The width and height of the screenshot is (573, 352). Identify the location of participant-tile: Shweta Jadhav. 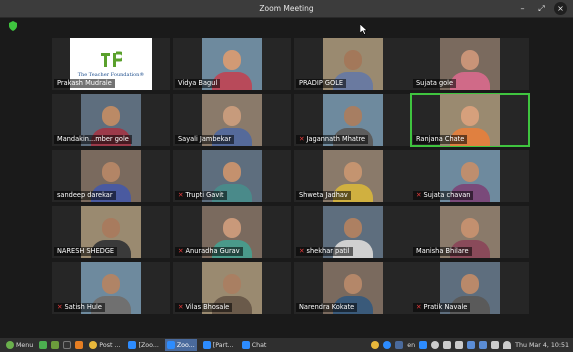
(353, 176).